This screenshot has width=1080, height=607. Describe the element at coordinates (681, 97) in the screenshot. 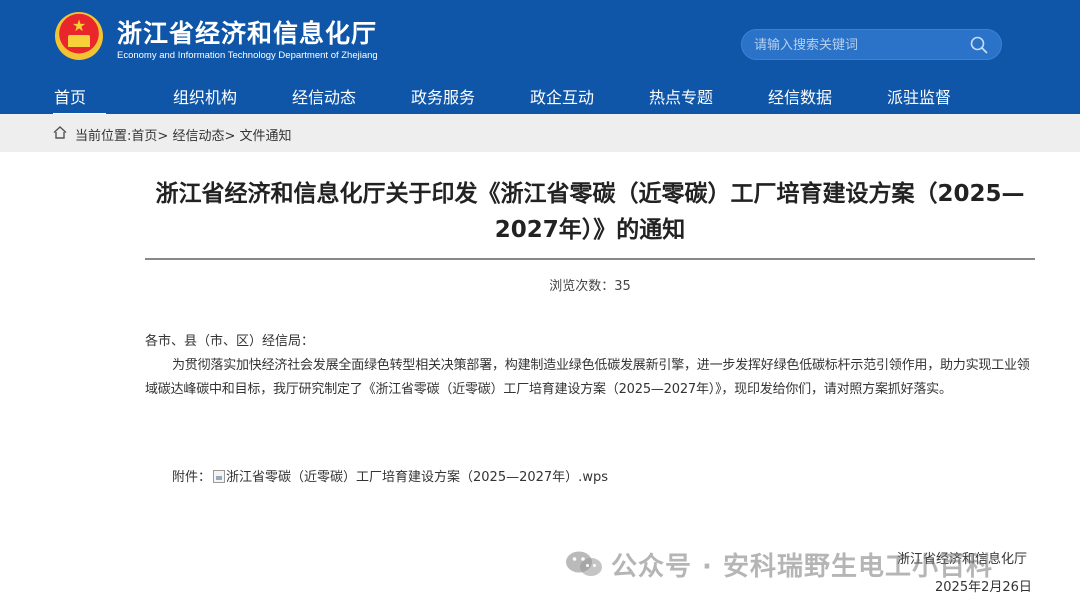

I see `nav-item-topics: 热点专题` at that location.